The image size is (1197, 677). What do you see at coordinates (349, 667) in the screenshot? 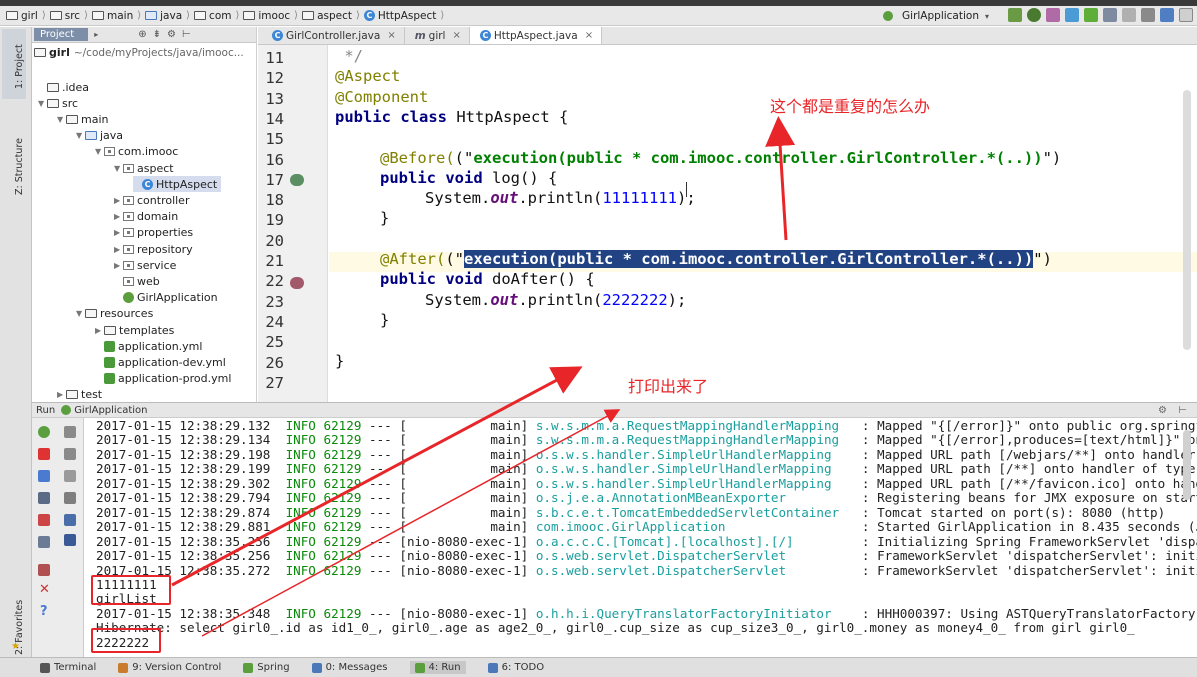
I see `tool-window-tab: 0: Messages` at bounding box center [349, 667].